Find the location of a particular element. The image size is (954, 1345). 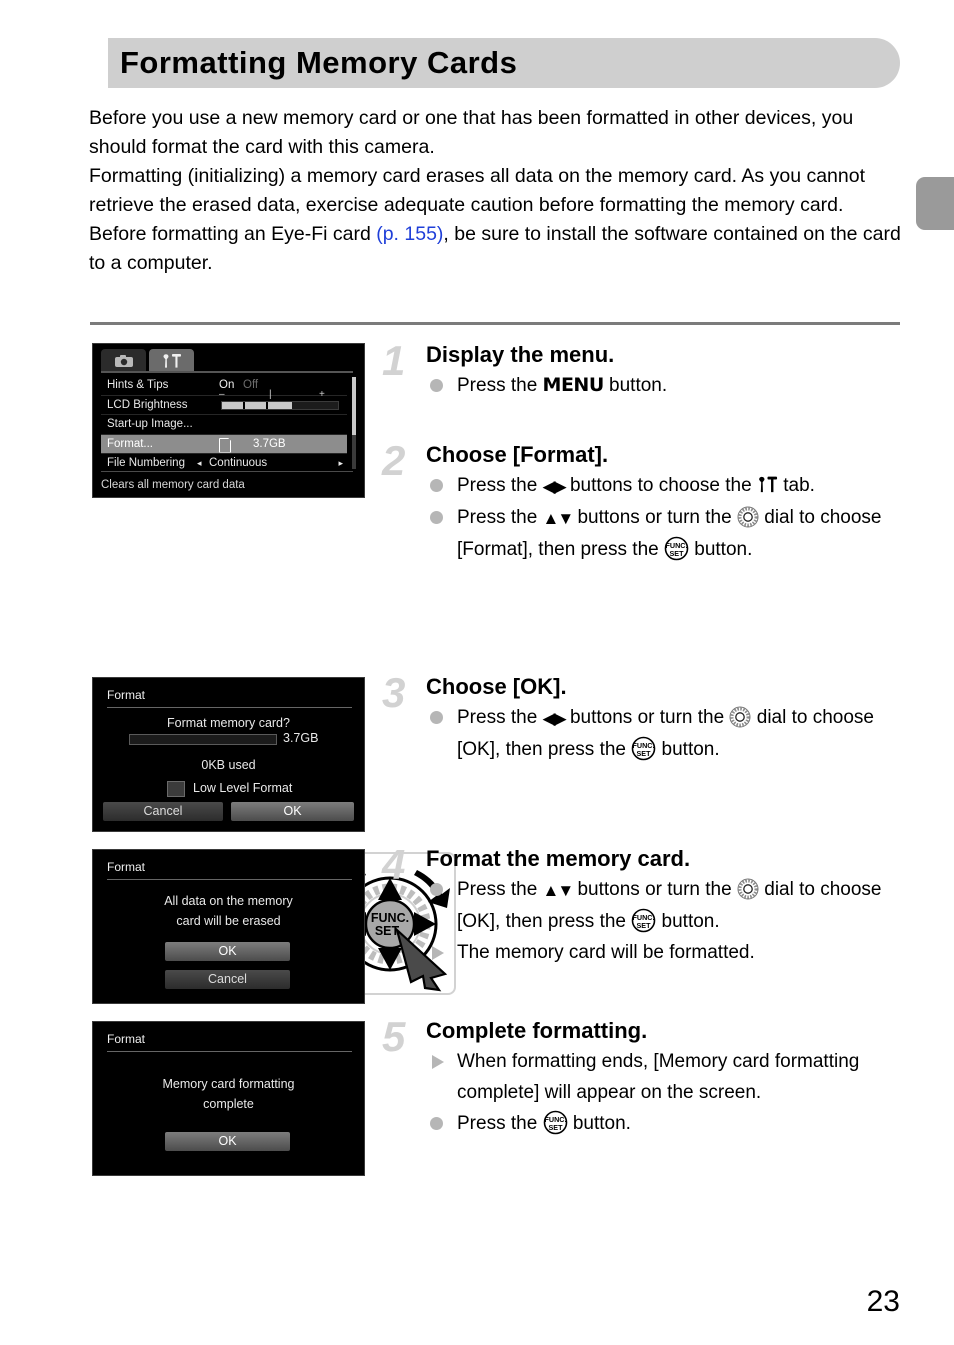

mid-mark: | is located at coordinates (270, 394).